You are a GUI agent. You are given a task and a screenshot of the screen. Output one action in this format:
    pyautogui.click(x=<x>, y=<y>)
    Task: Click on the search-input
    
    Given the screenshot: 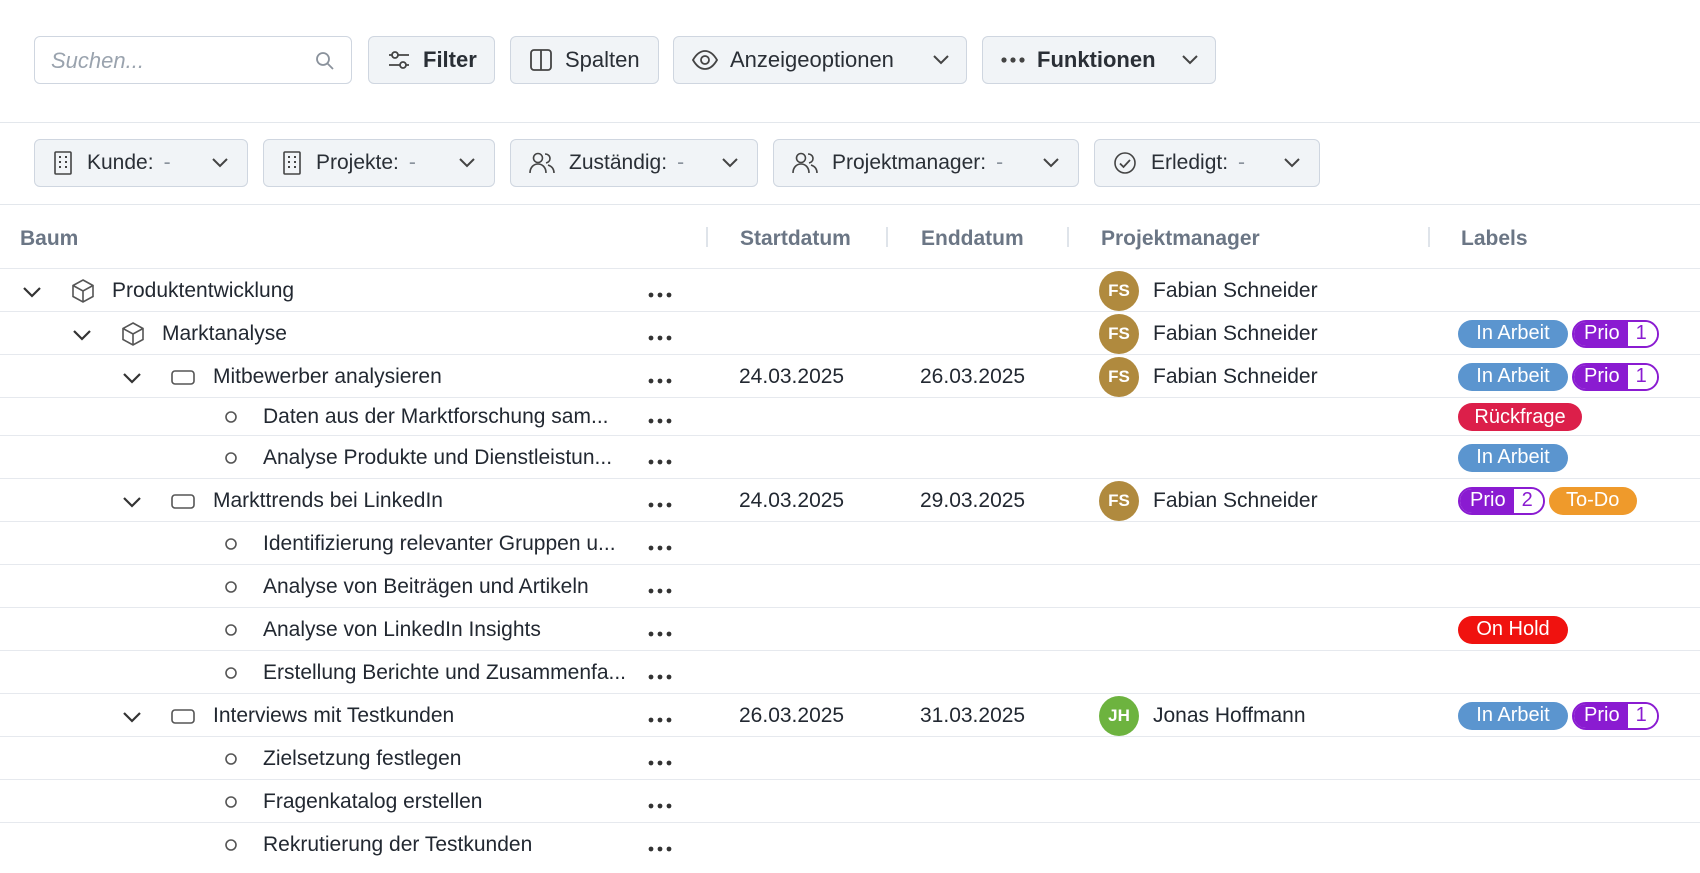 What is the action you would take?
    pyautogui.click(x=181, y=61)
    